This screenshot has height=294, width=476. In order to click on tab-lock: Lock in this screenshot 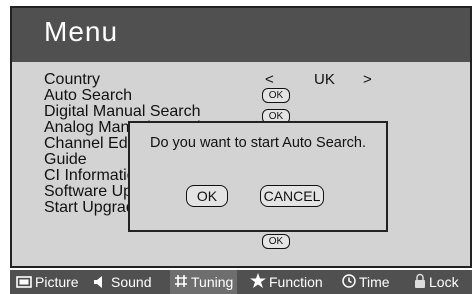, I will do `click(436, 282)`.